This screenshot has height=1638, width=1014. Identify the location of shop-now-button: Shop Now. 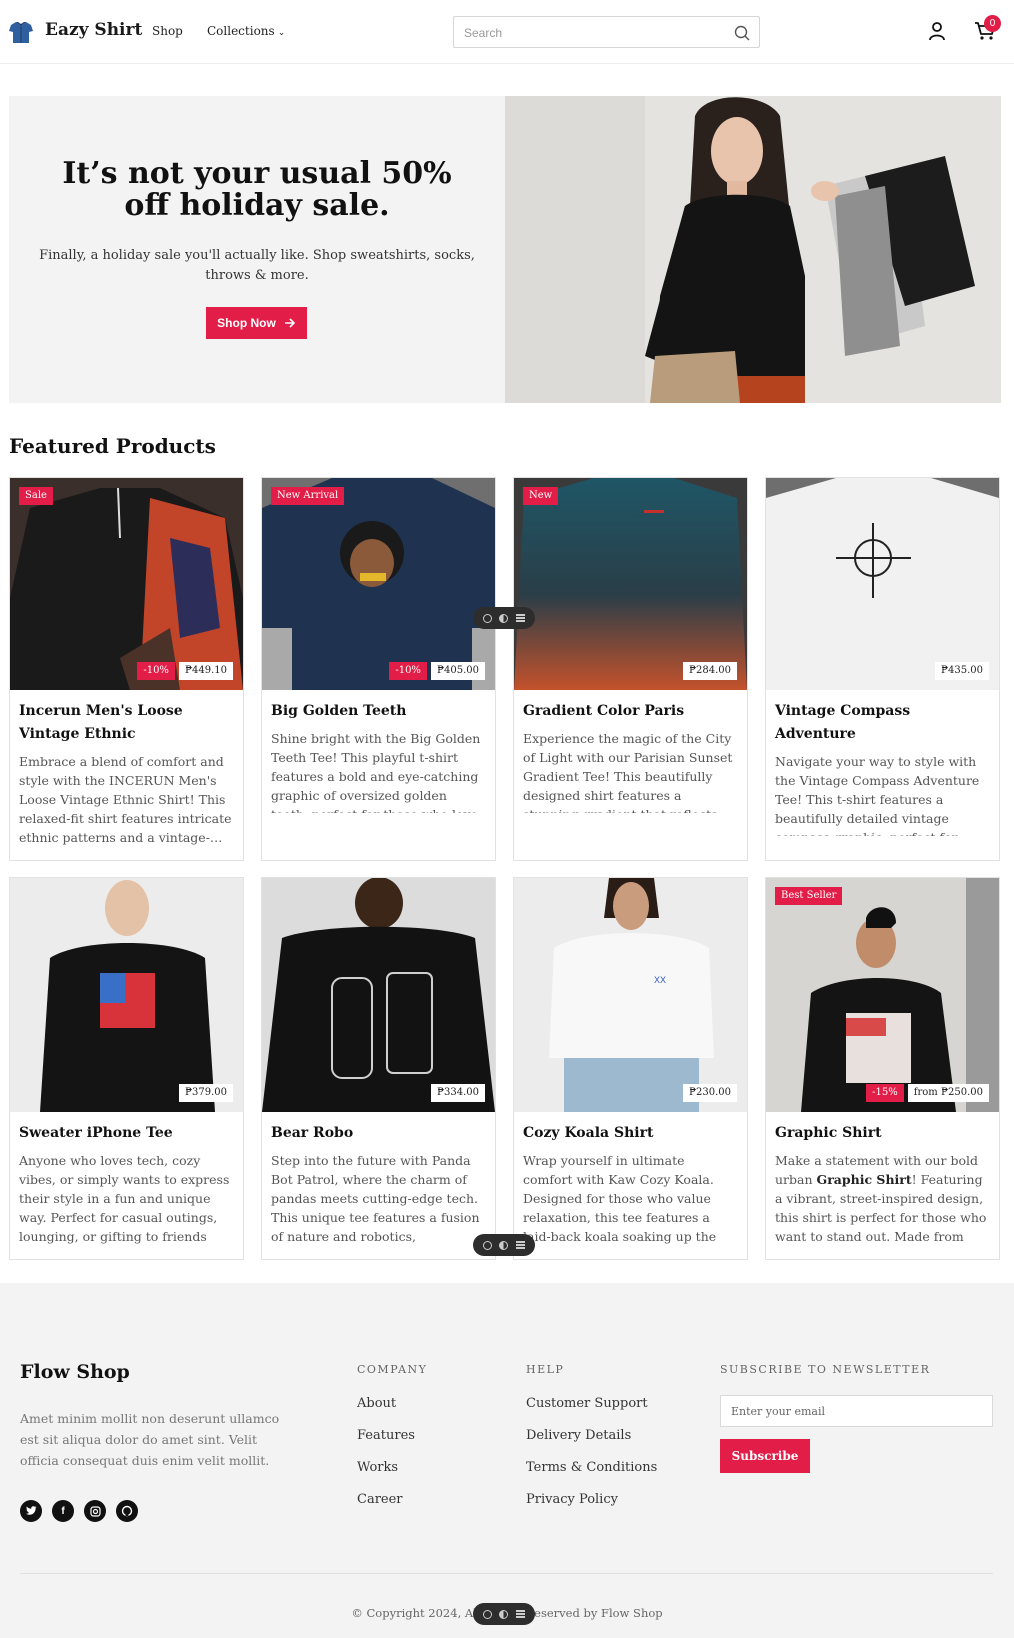
(256, 323).